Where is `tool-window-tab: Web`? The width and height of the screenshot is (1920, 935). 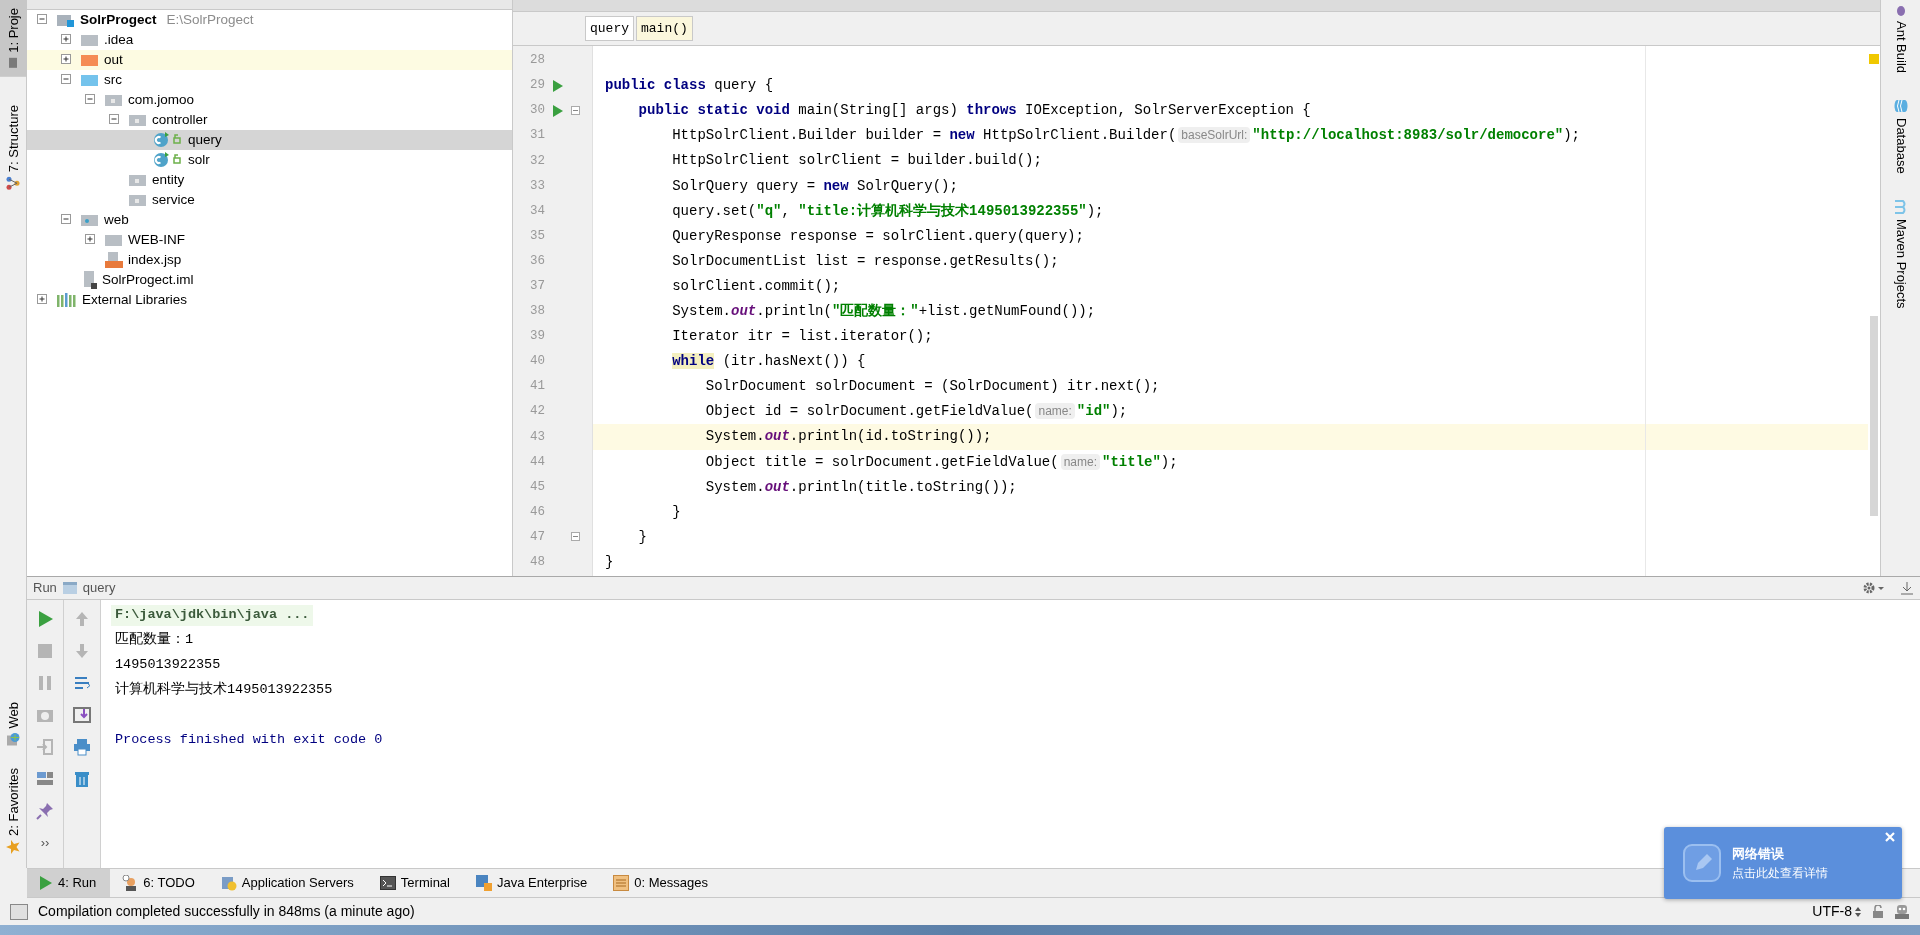 tool-window-tab: Web is located at coordinates (13, 724).